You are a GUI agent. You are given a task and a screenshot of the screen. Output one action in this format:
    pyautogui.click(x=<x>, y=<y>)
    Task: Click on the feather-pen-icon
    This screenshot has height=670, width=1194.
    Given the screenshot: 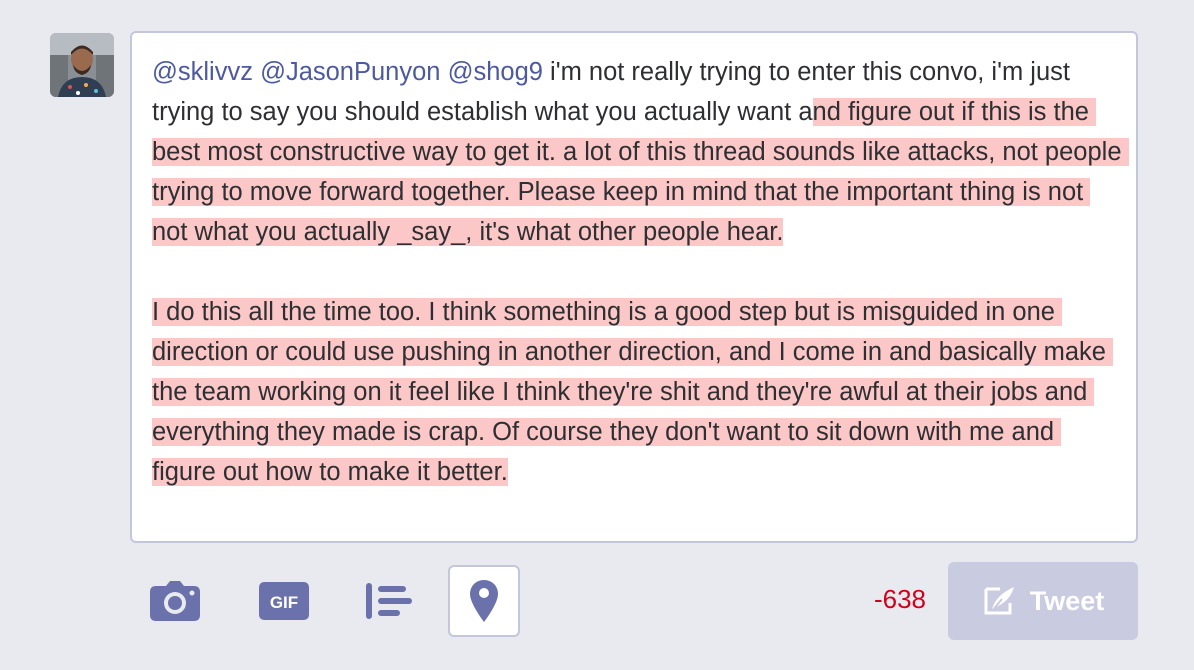 What is the action you would take?
    pyautogui.click(x=999, y=601)
    